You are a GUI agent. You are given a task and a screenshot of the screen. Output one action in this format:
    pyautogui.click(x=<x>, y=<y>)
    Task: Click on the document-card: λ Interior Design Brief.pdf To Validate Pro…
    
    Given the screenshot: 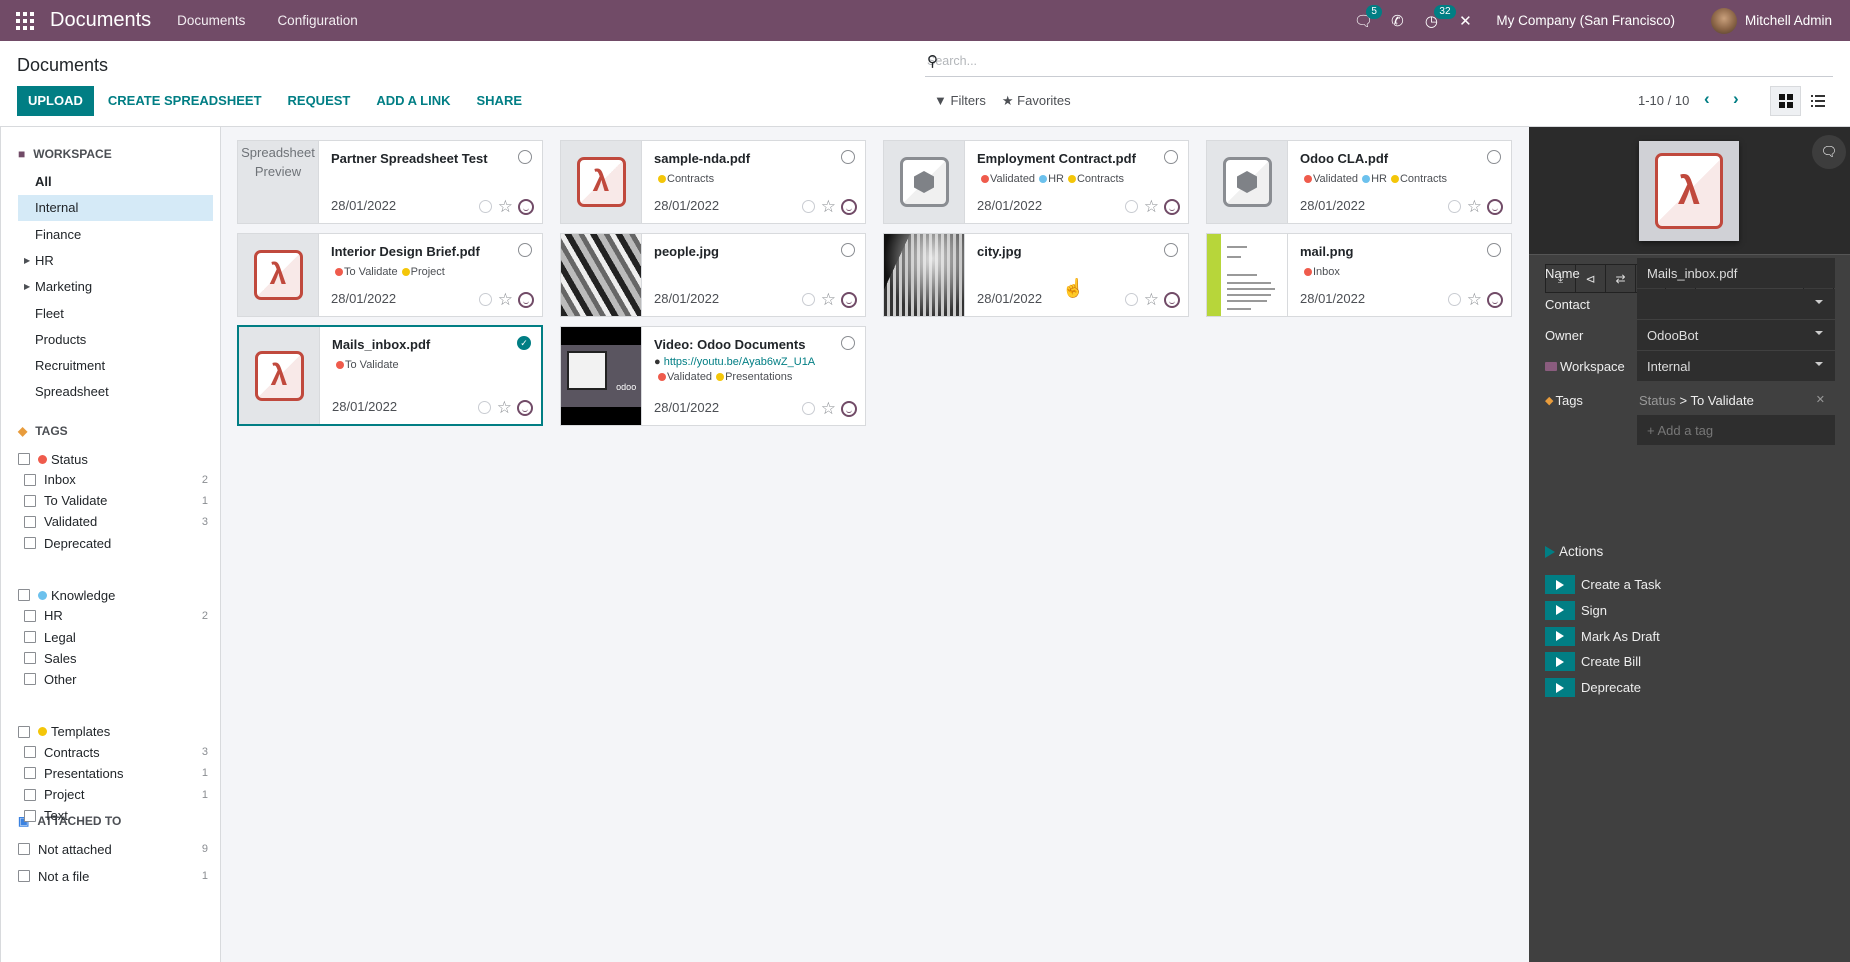 What is the action you would take?
    pyautogui.click(x=390, y=275)
    